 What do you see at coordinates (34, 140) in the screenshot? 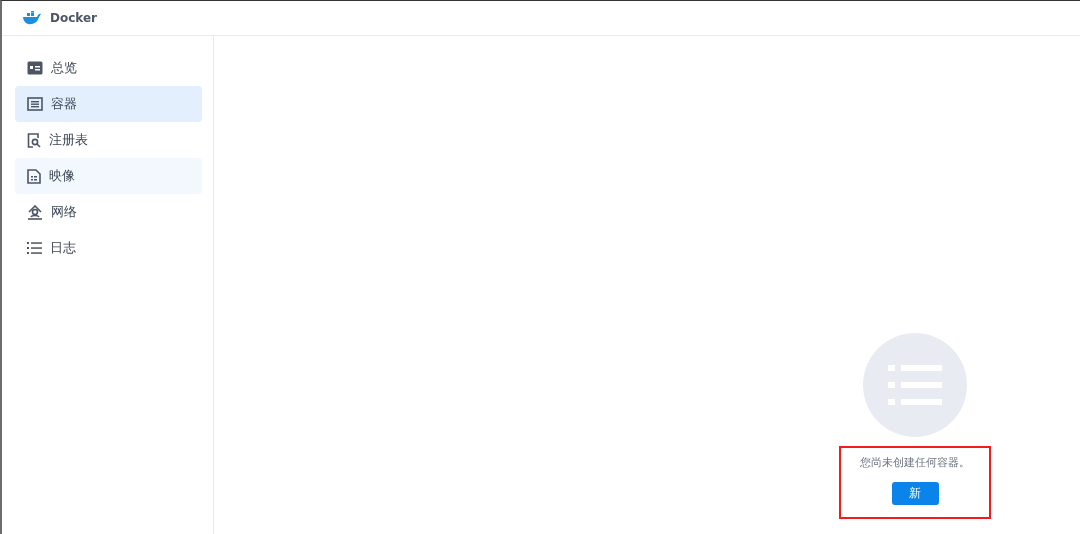
I see `search-document-icon` at bounding box center [34, 140].